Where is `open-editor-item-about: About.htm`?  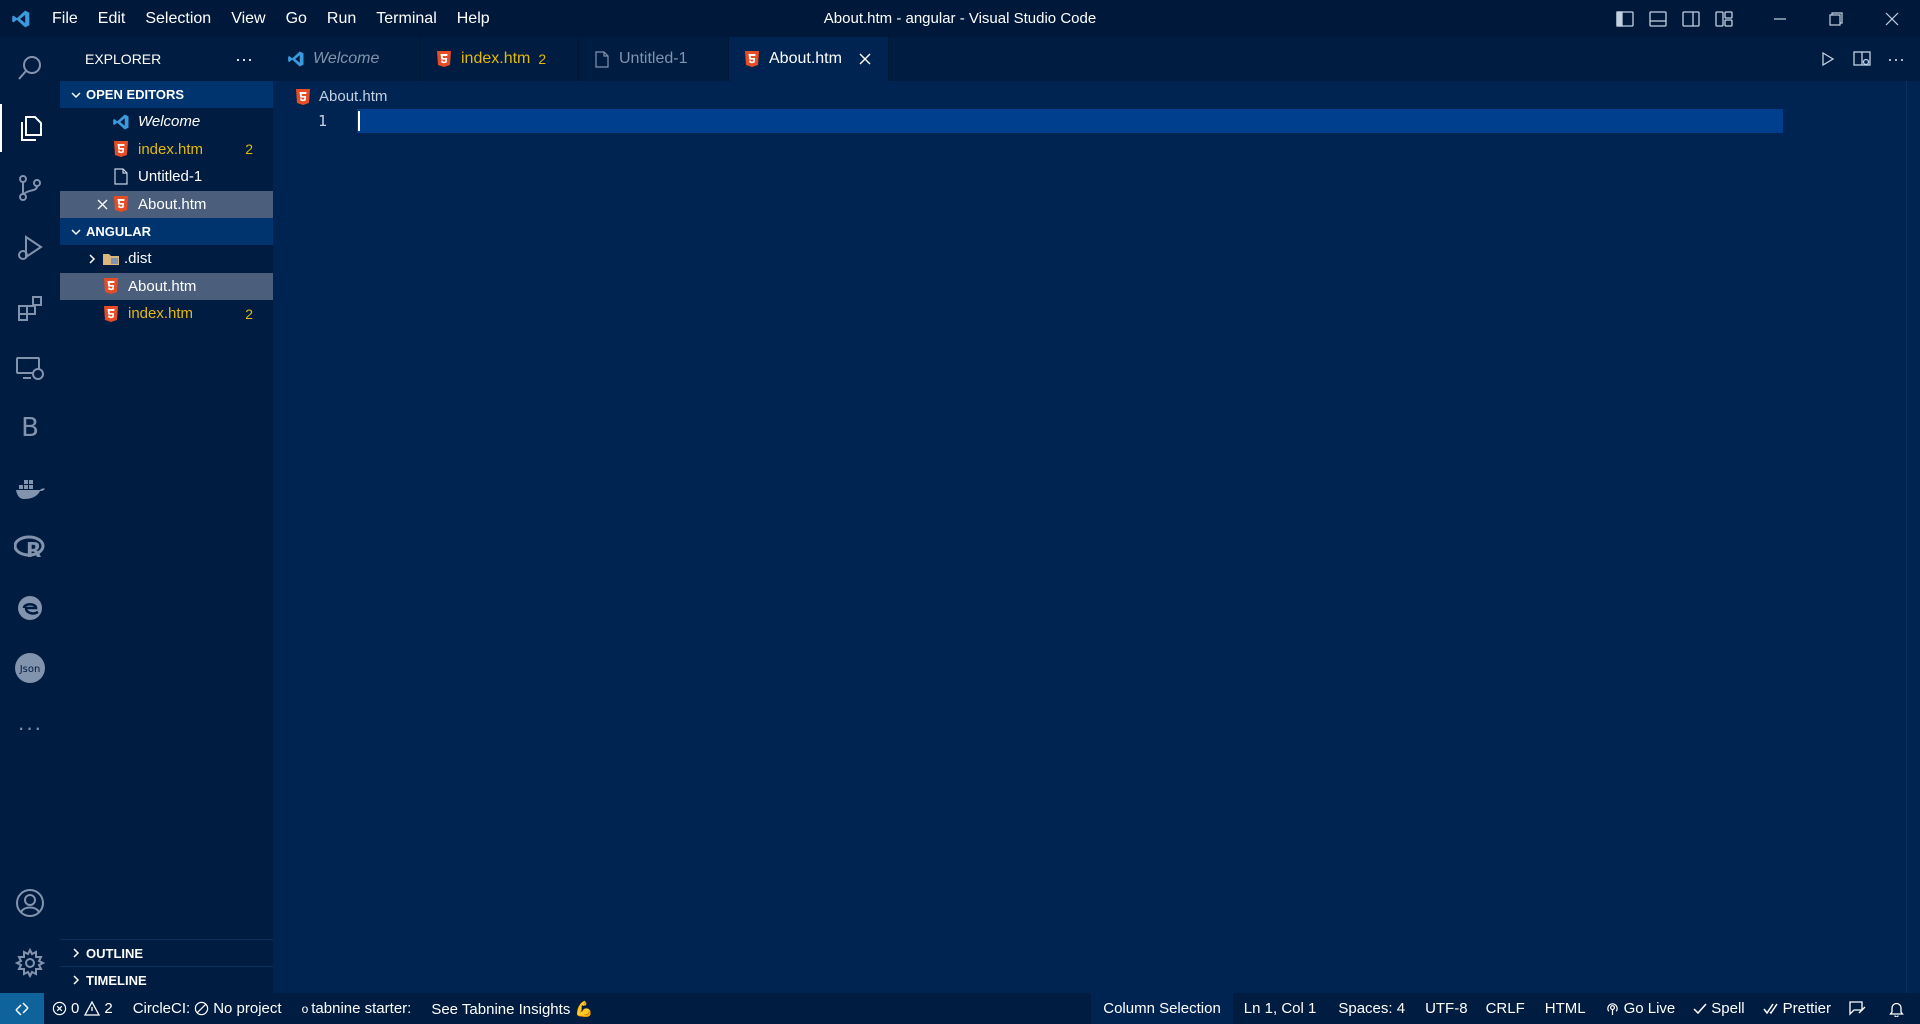
open-editor-item-about: About.htm is located at coordinates (166, 204).